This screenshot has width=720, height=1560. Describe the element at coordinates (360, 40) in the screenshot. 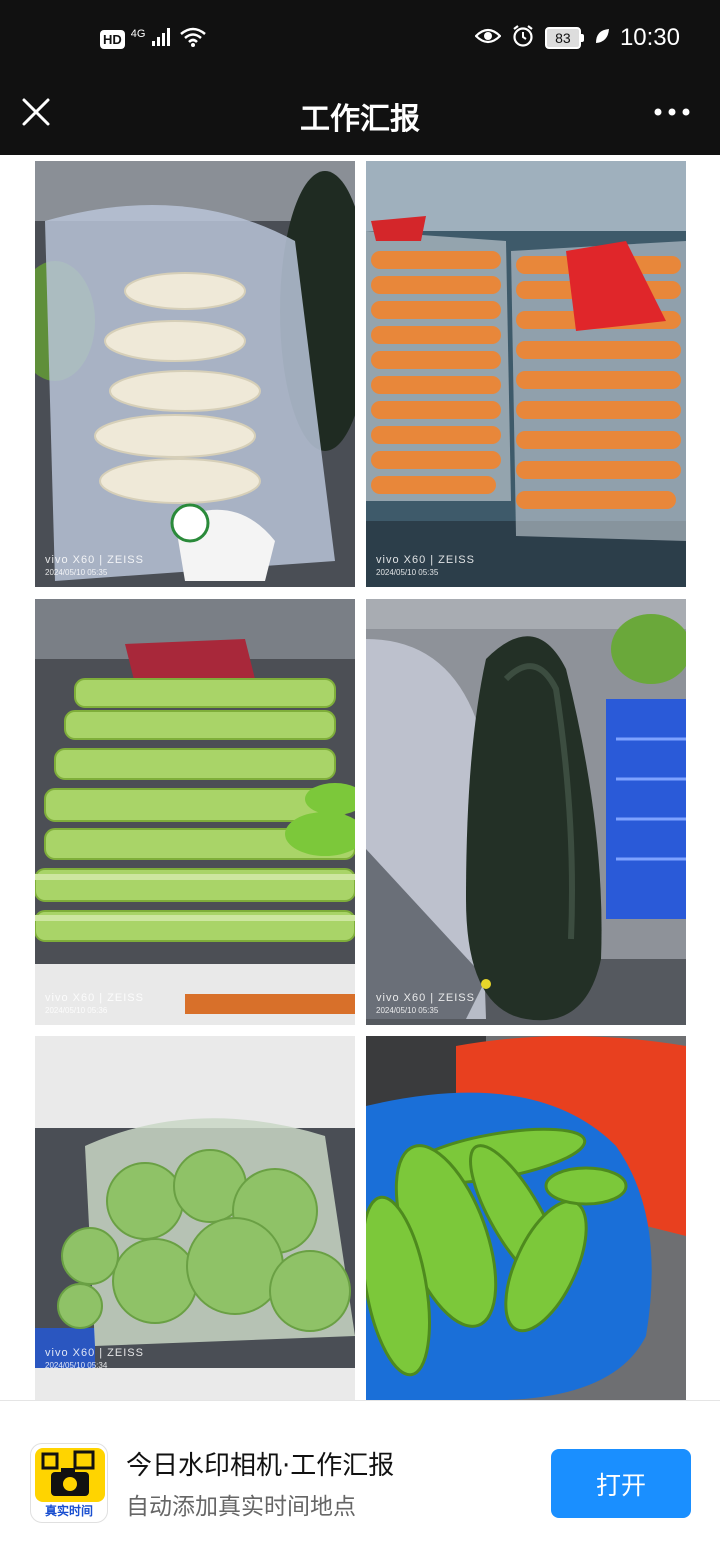

I see `status-bar: HD 4G 83 10:30` at that location.